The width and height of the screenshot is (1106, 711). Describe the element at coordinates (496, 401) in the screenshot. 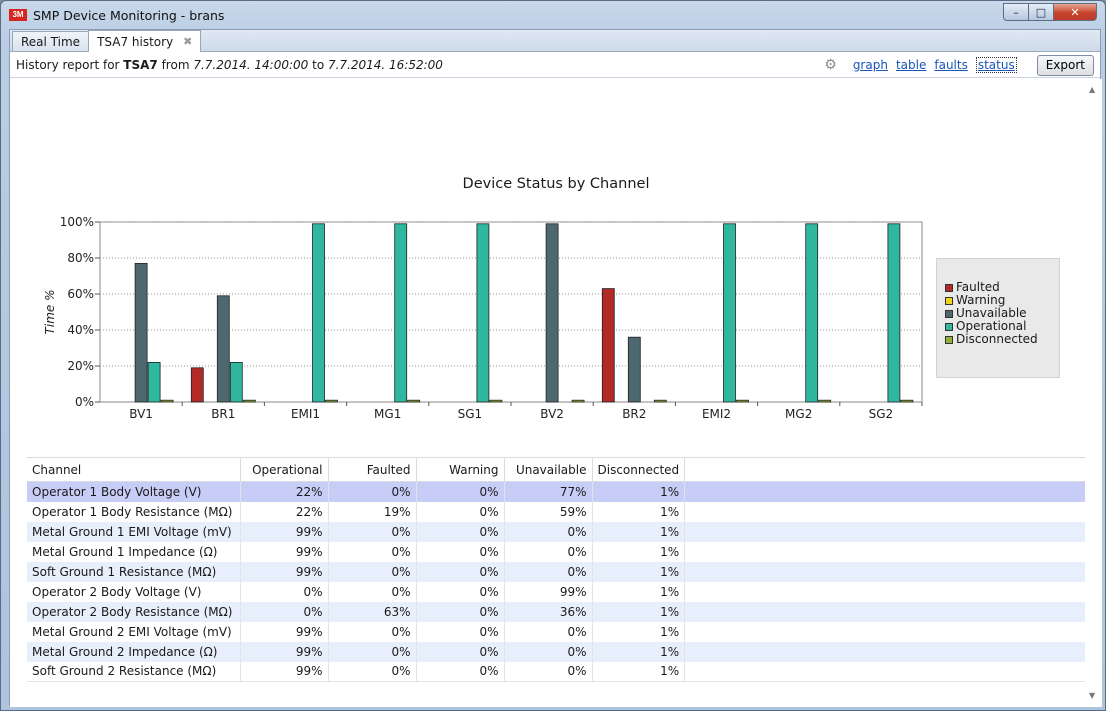

I see `bar-disconnected-sg1` at that location.